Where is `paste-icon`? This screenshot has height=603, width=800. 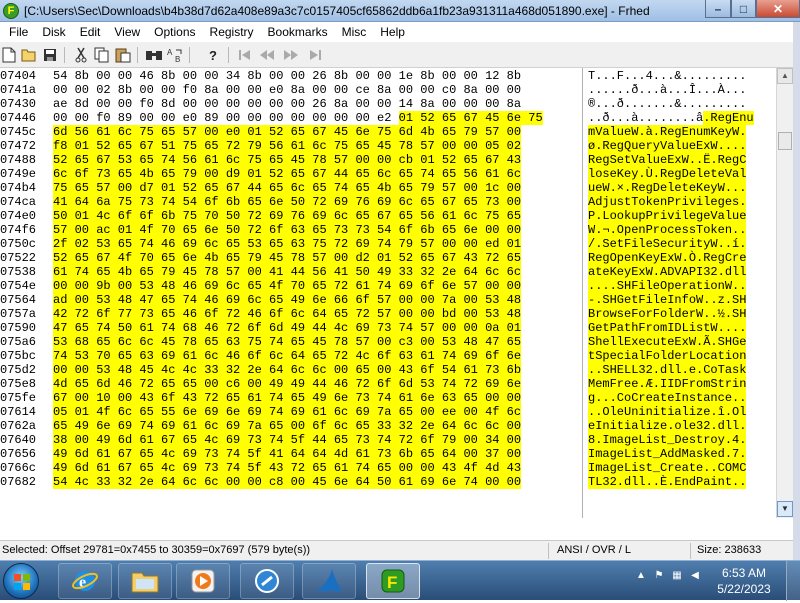 paste-icon is located at coordinates (123, 55).